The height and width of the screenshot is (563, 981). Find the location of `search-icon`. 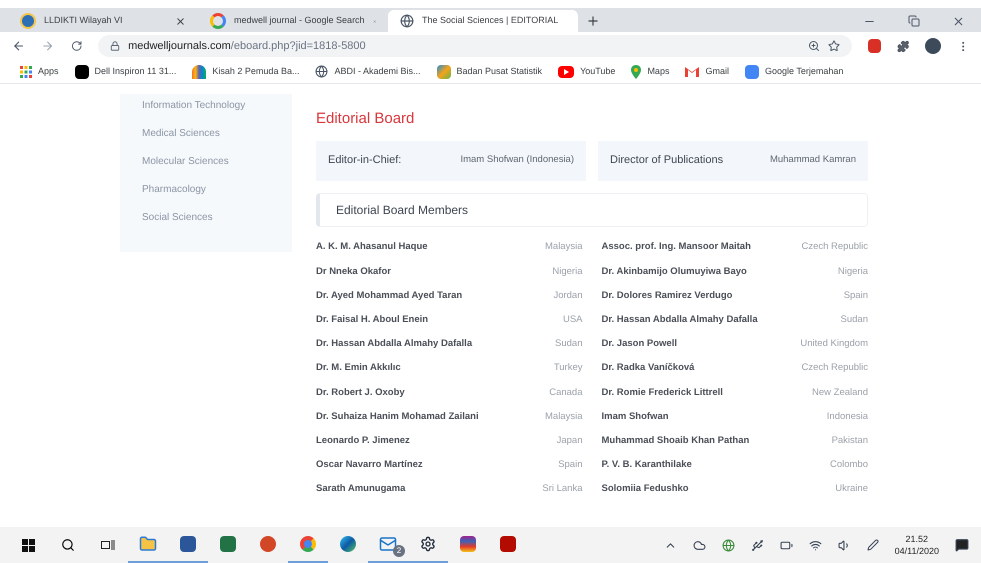

search-icon is located at coordinates (68, 545).